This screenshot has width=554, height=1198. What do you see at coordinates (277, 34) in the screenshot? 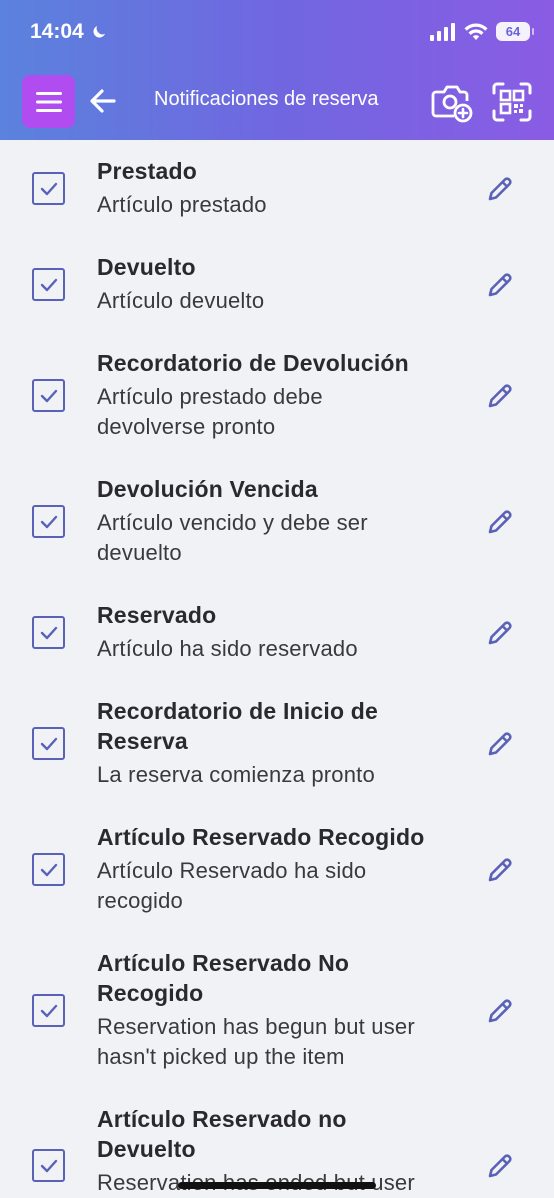
I see `status-bar: 14:04 64` at bounding box center [277, 34].